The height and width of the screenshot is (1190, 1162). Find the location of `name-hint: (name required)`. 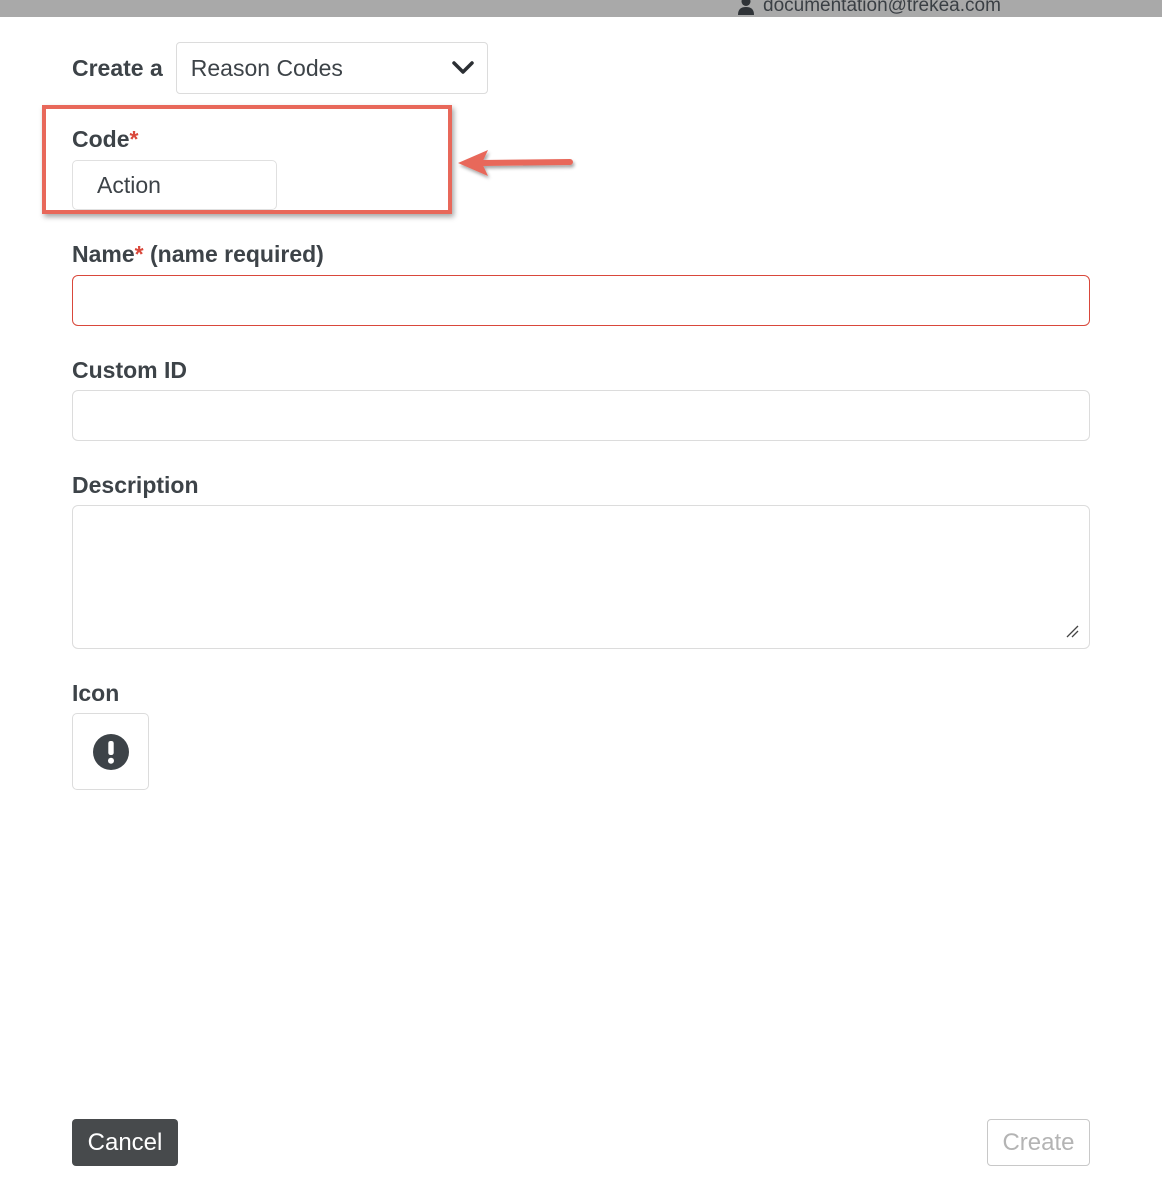

name-hint: (name required) is located at coordinates (233, 254).